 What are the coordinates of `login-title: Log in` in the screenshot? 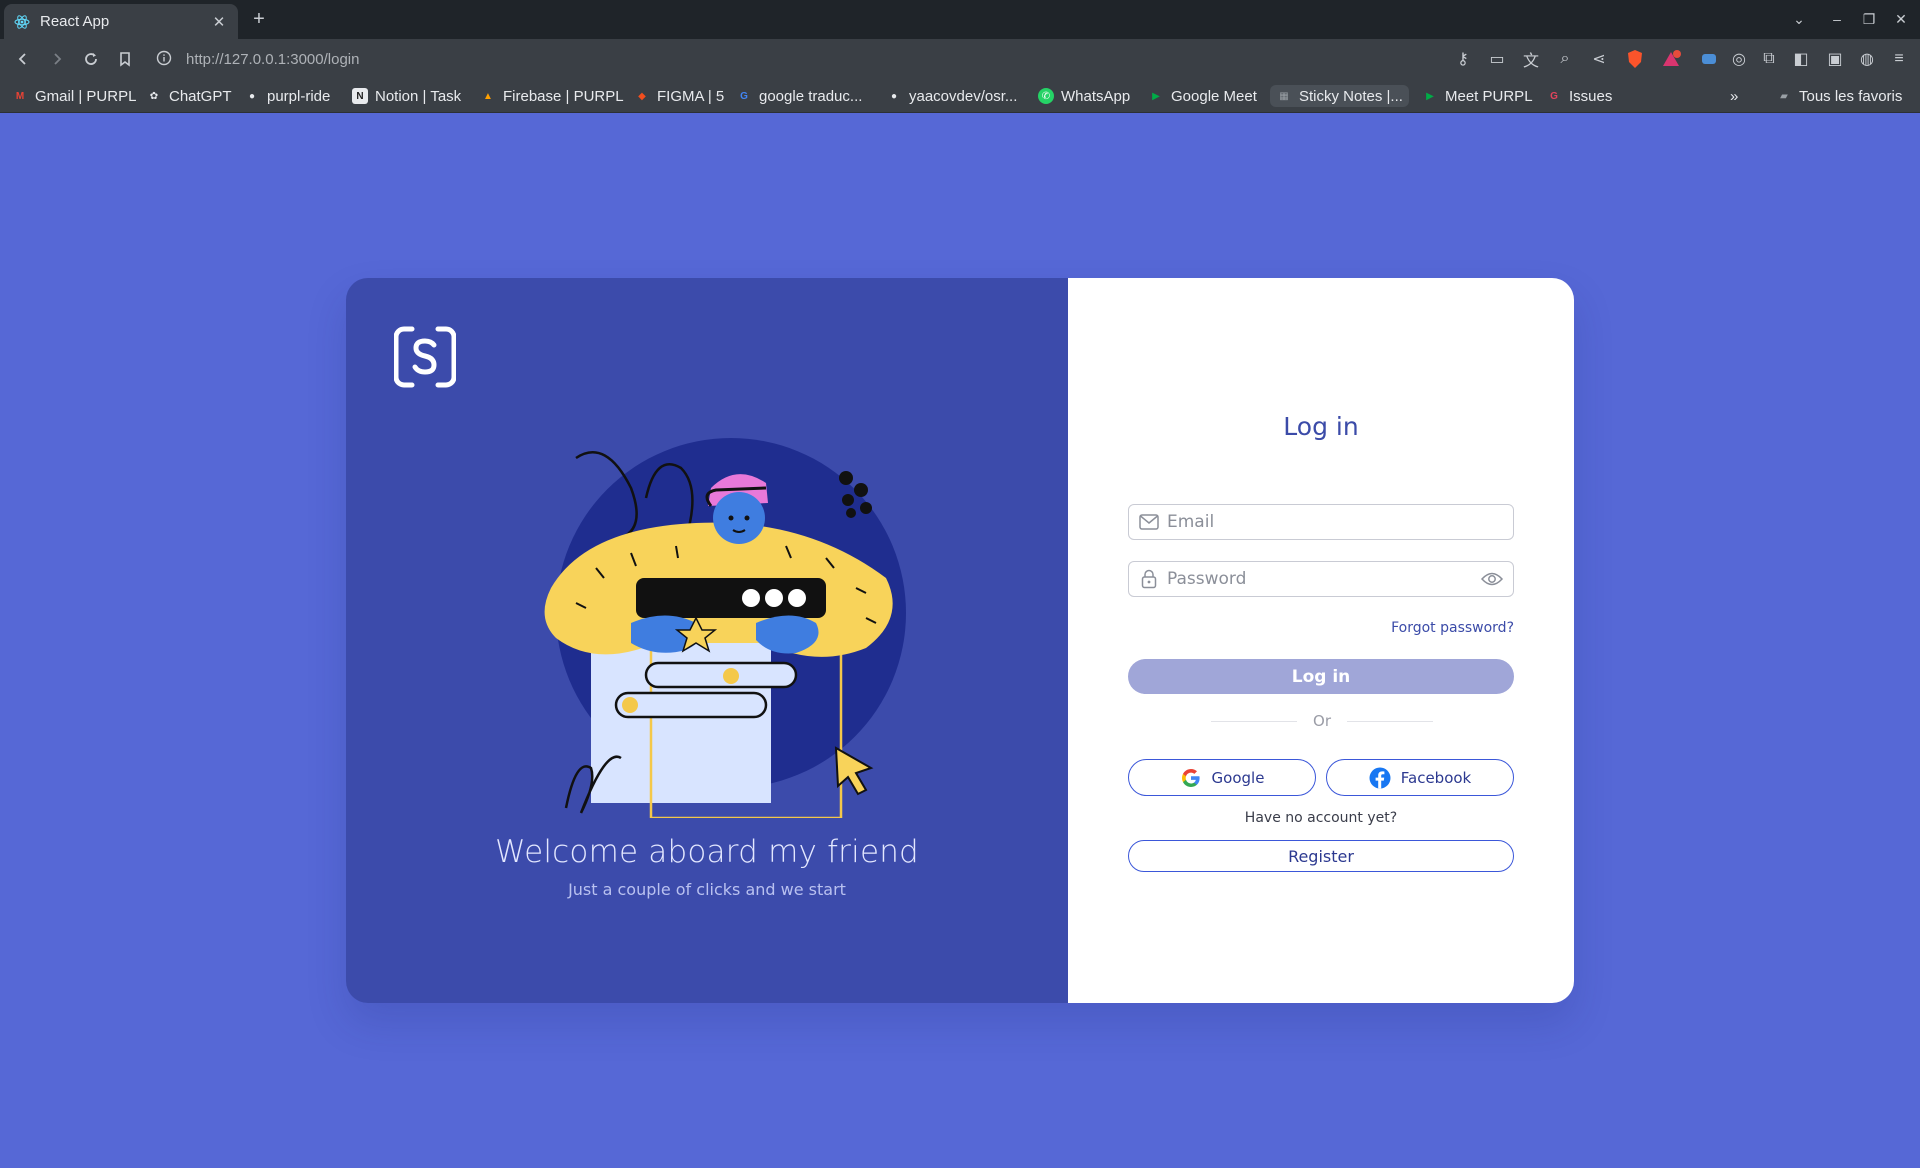 It's located at (1321, 426).